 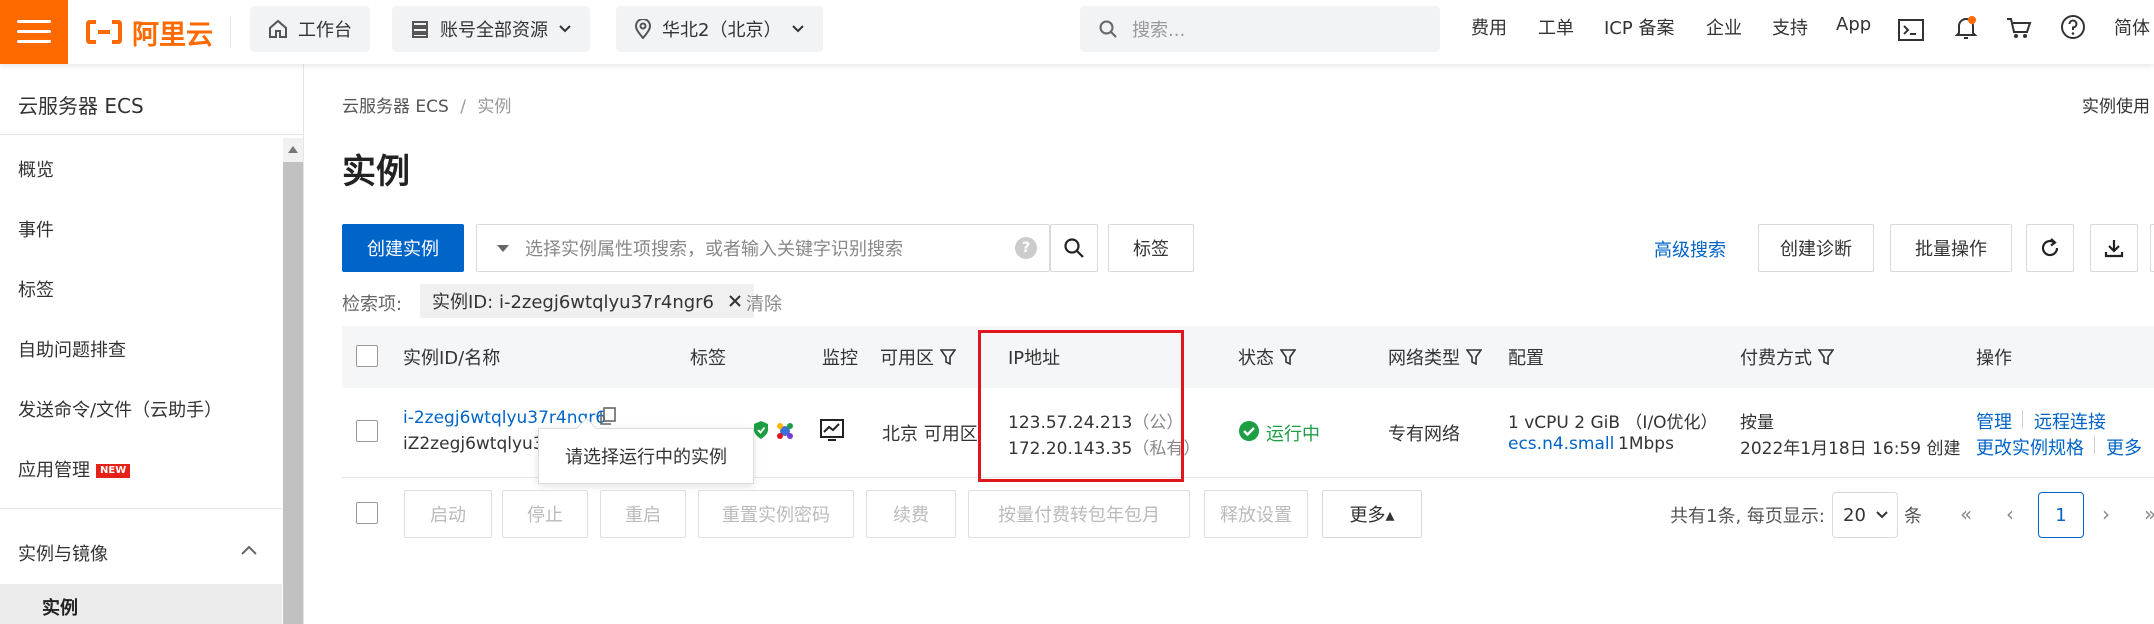 I want to click on col-label: 状态, so click(x=1256, y=358).